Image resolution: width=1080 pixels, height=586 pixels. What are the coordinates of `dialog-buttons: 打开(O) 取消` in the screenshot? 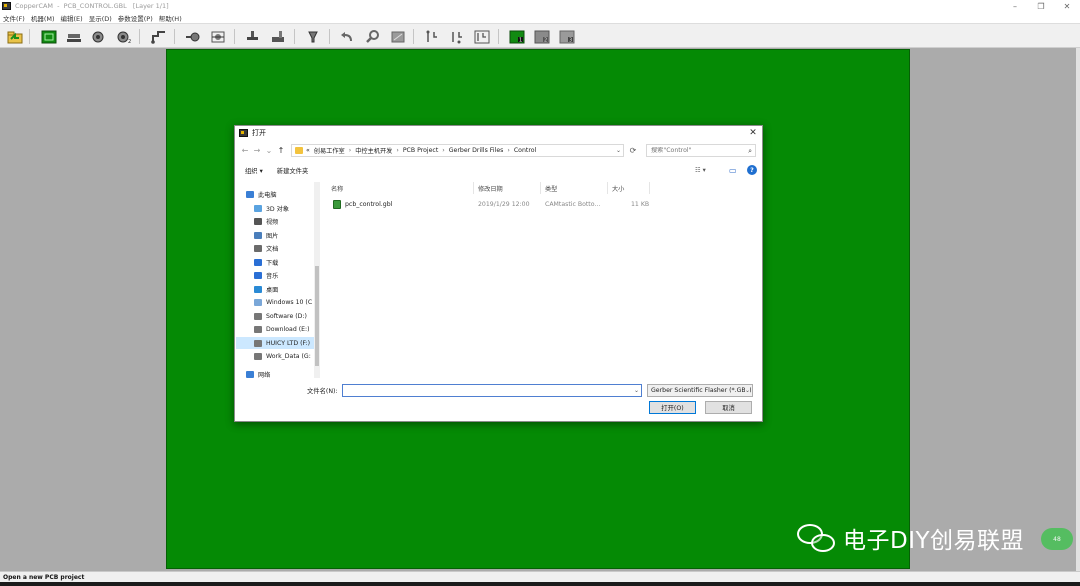 It's located at (498, 408).